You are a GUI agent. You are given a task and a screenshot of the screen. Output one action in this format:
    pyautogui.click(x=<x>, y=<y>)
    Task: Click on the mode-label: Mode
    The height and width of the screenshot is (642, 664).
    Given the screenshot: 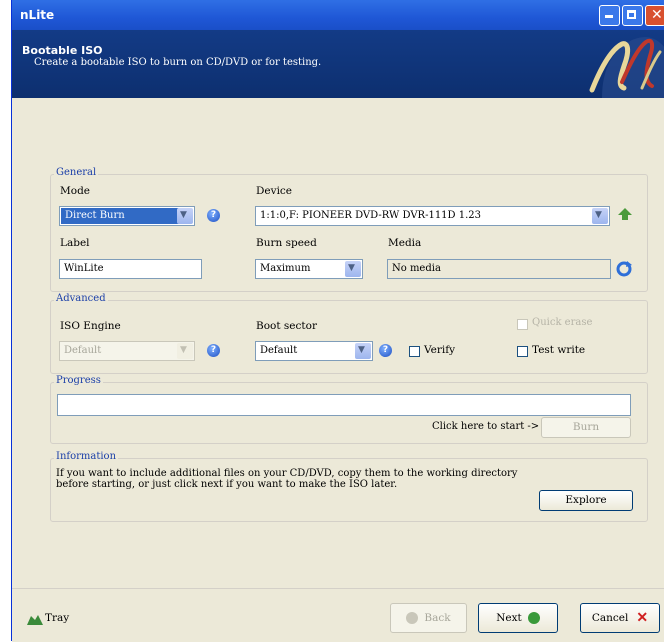 What is the action you would take?
    pyautogui.click(x=75, y=191)
    